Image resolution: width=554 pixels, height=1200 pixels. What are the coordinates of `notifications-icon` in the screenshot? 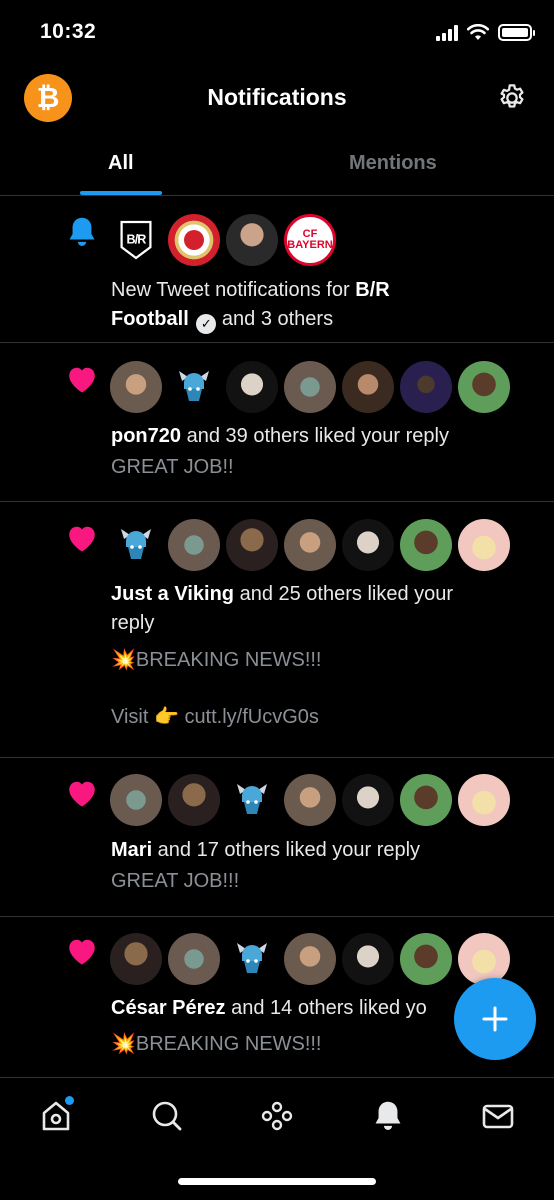 It's located at (388, 1115).